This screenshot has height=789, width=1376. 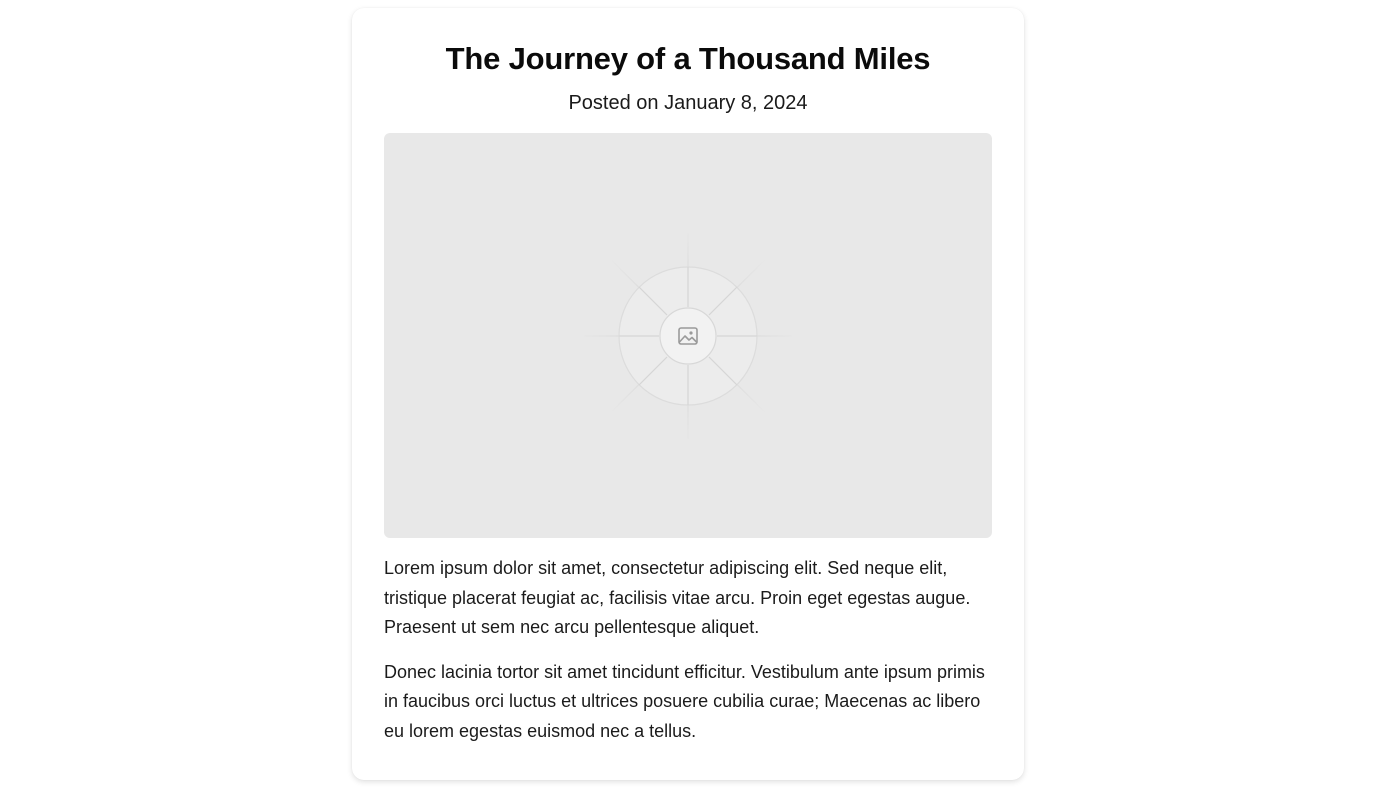 What do you see at coordinates (688, 58) in the screenshot?
I see `post-title: The Journey of a Thousand Miles` at bounding box center [688, 58].